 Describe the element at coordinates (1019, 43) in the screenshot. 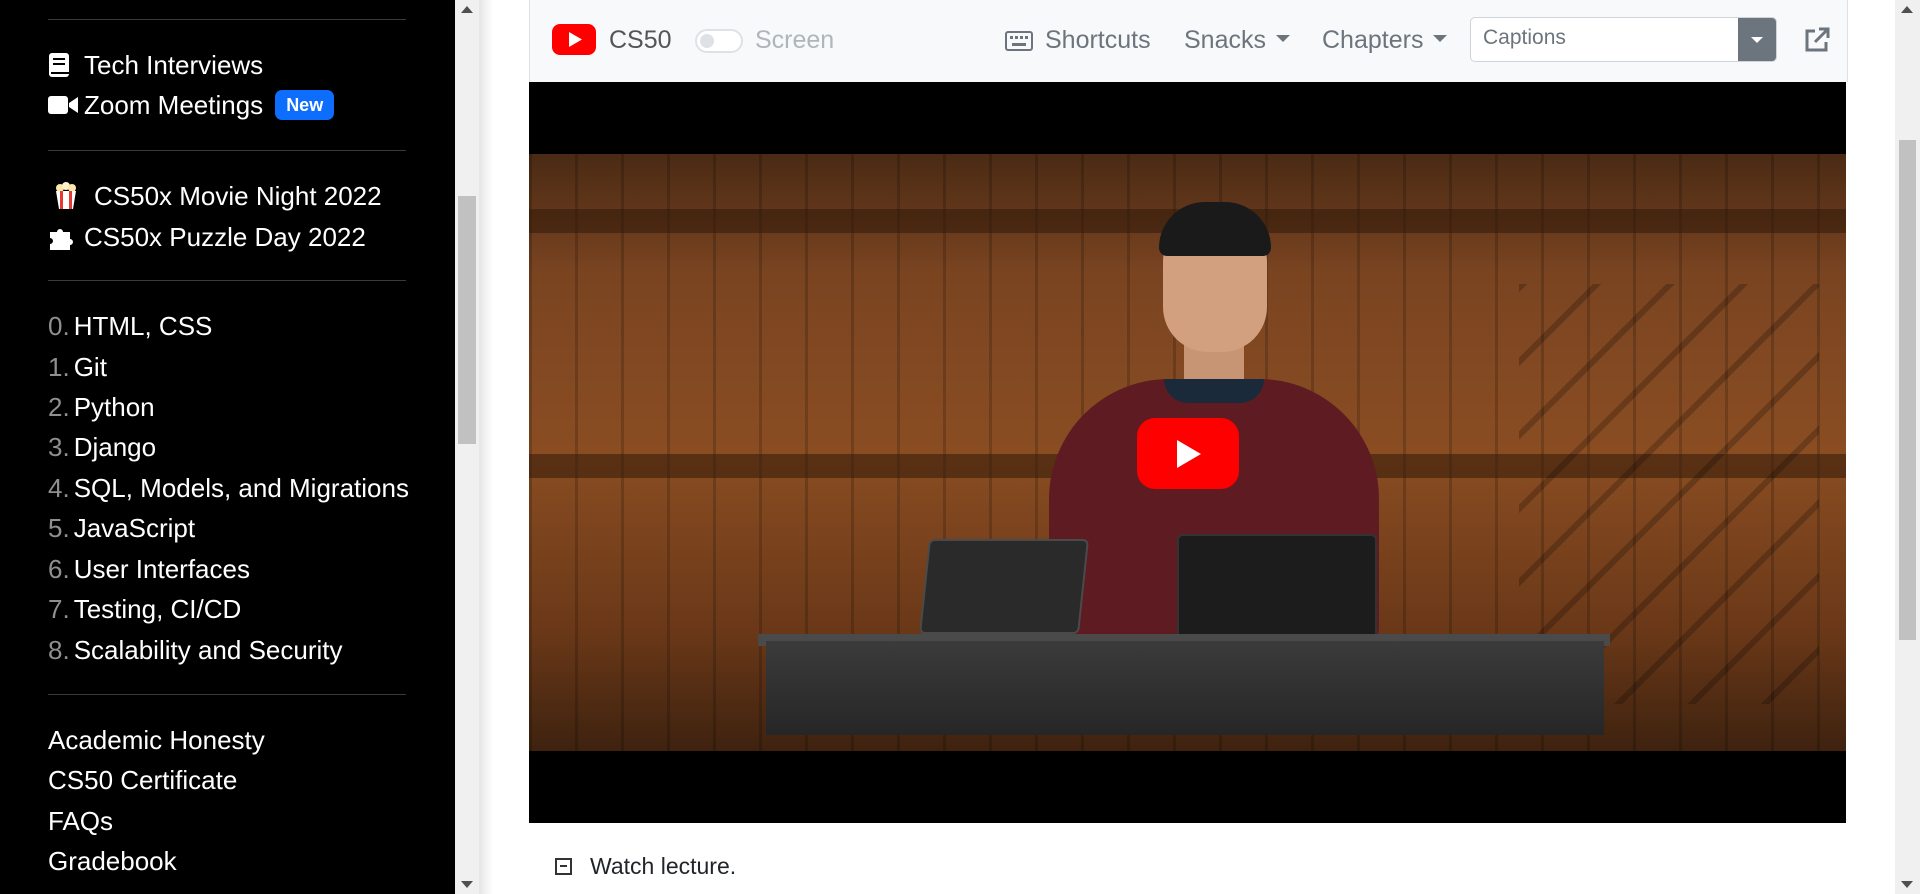

I see `keyboard-icon` at that location.